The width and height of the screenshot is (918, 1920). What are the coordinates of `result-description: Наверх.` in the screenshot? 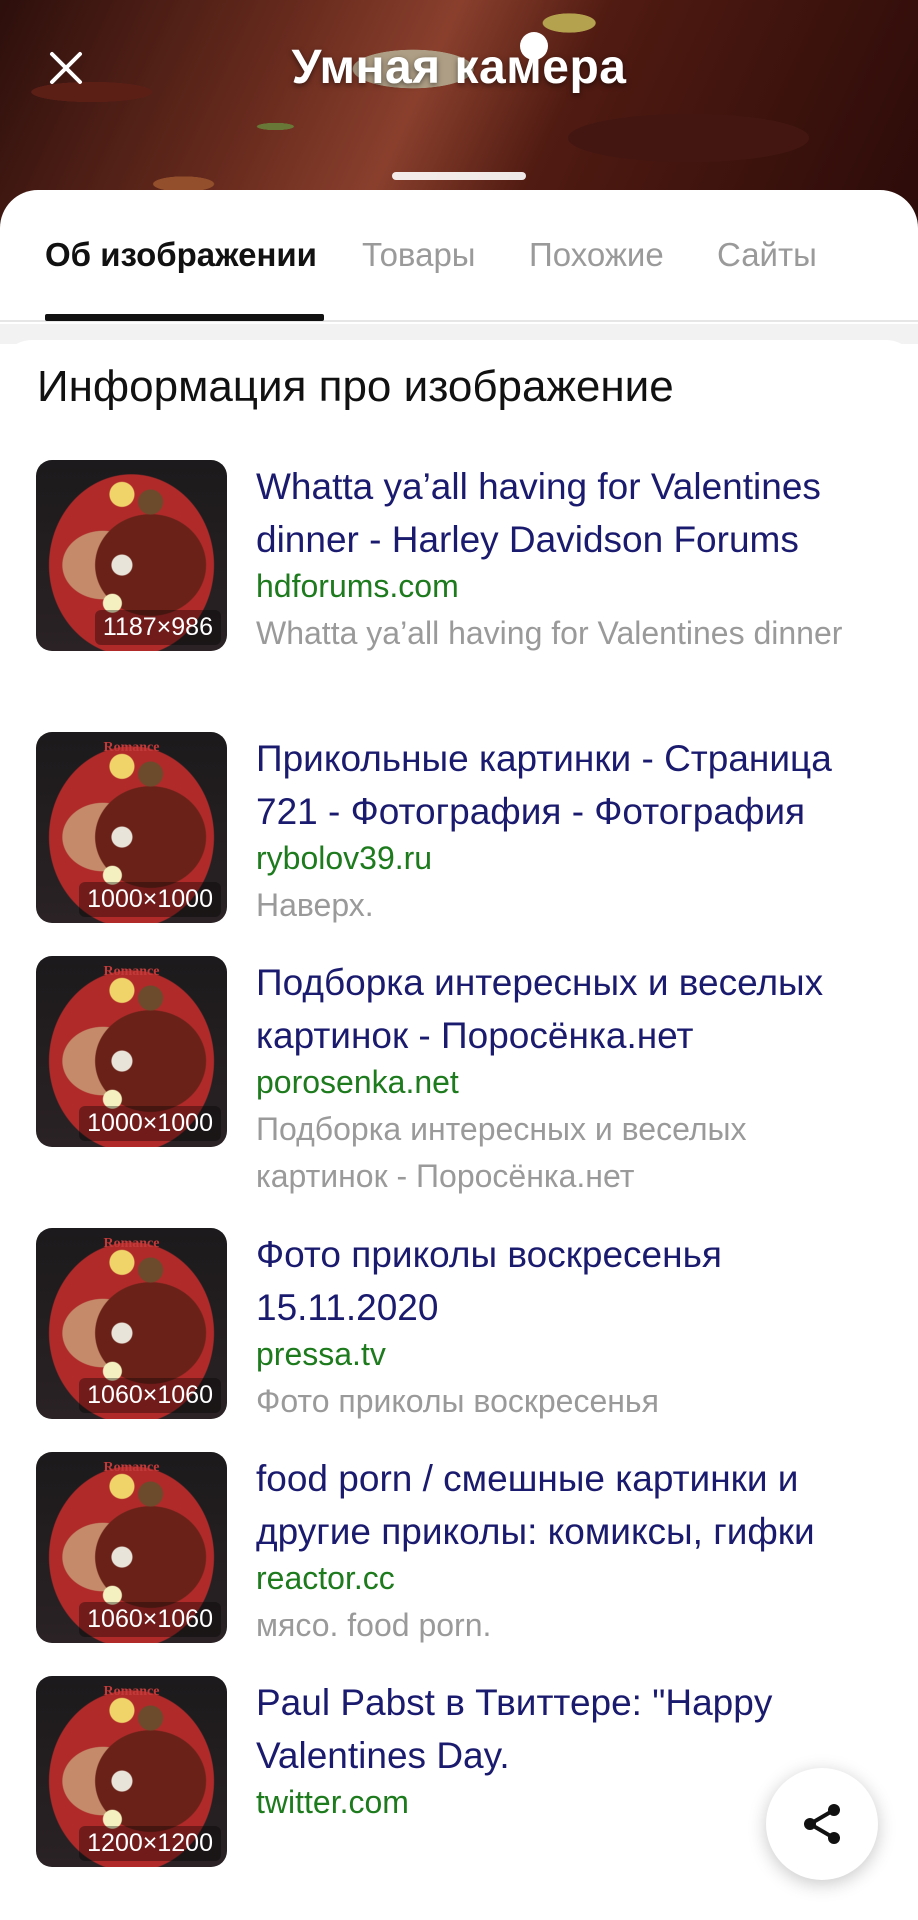 It's located at (315, 905).